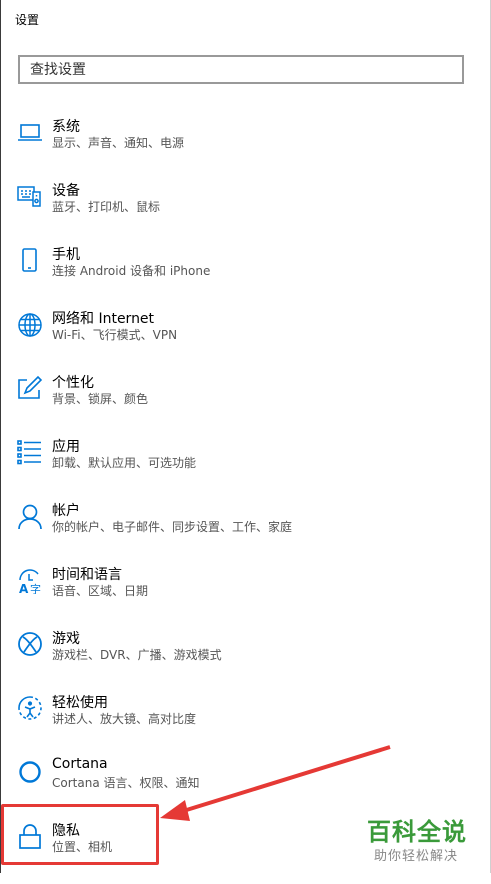 Image resolution: width=491 pixels, height=884 pixels. What do you see at coordinates (30, 708) in the screenshot?
I see `ease-of-access-icon` at bounding box center [30, 708].